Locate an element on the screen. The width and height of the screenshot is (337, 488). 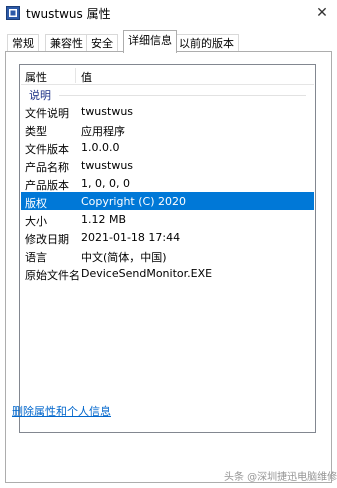
row-key: 大小 is located at coordinates (36, 221).